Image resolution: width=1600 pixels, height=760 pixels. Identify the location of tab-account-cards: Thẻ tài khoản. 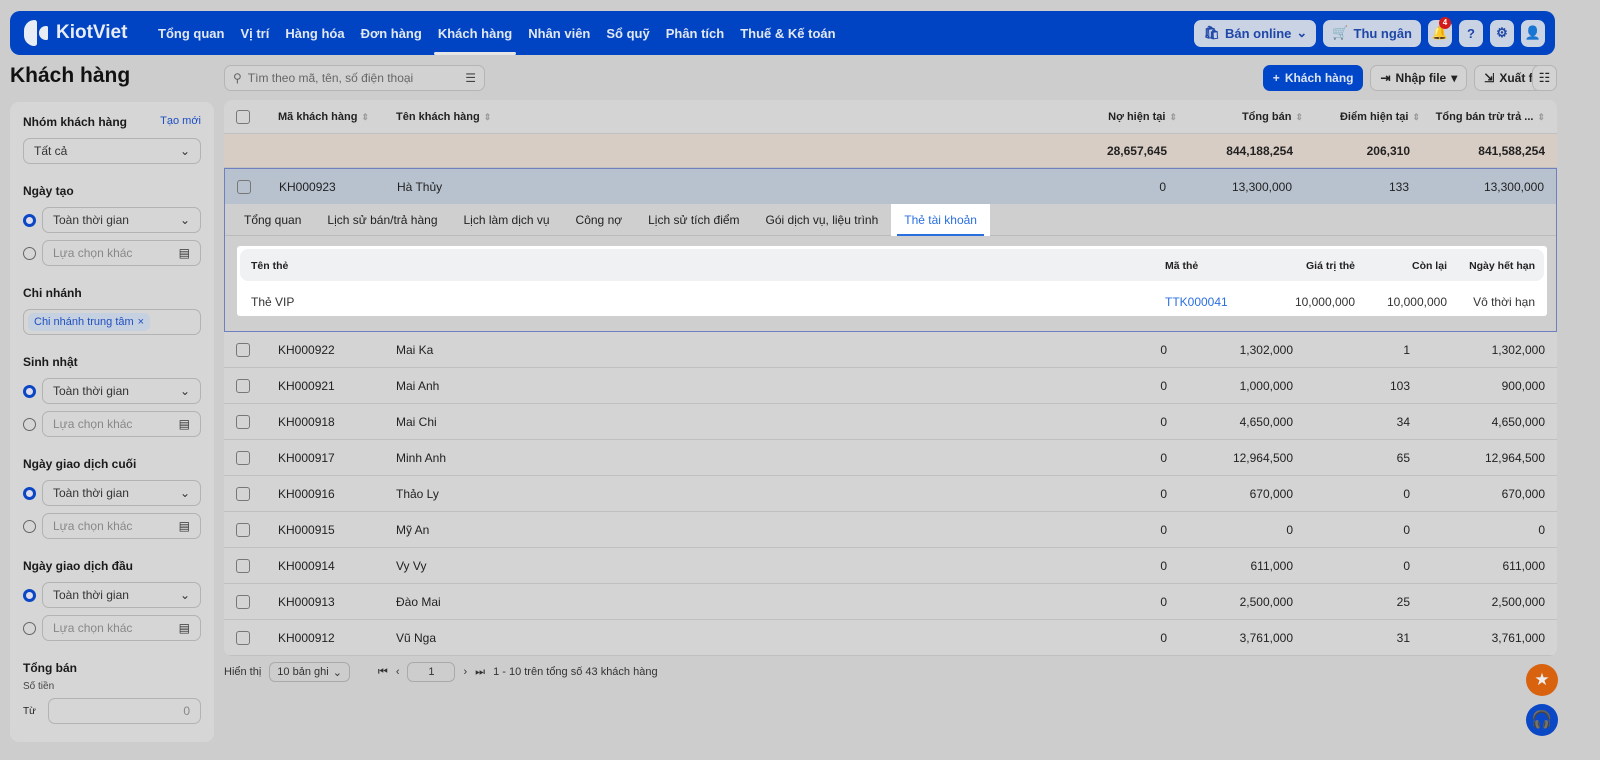
(940, 220).